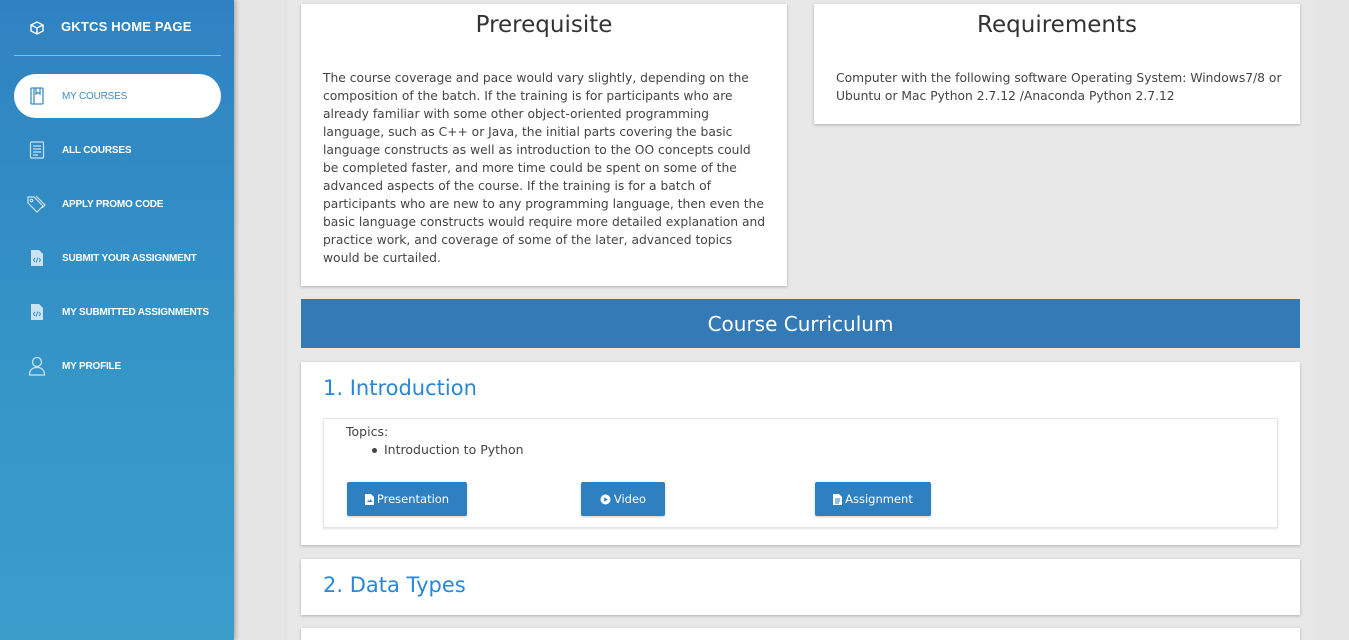  Describe the element at coordinates (605, 499) in the screenshot. I see `play-circle-icon` at that location.